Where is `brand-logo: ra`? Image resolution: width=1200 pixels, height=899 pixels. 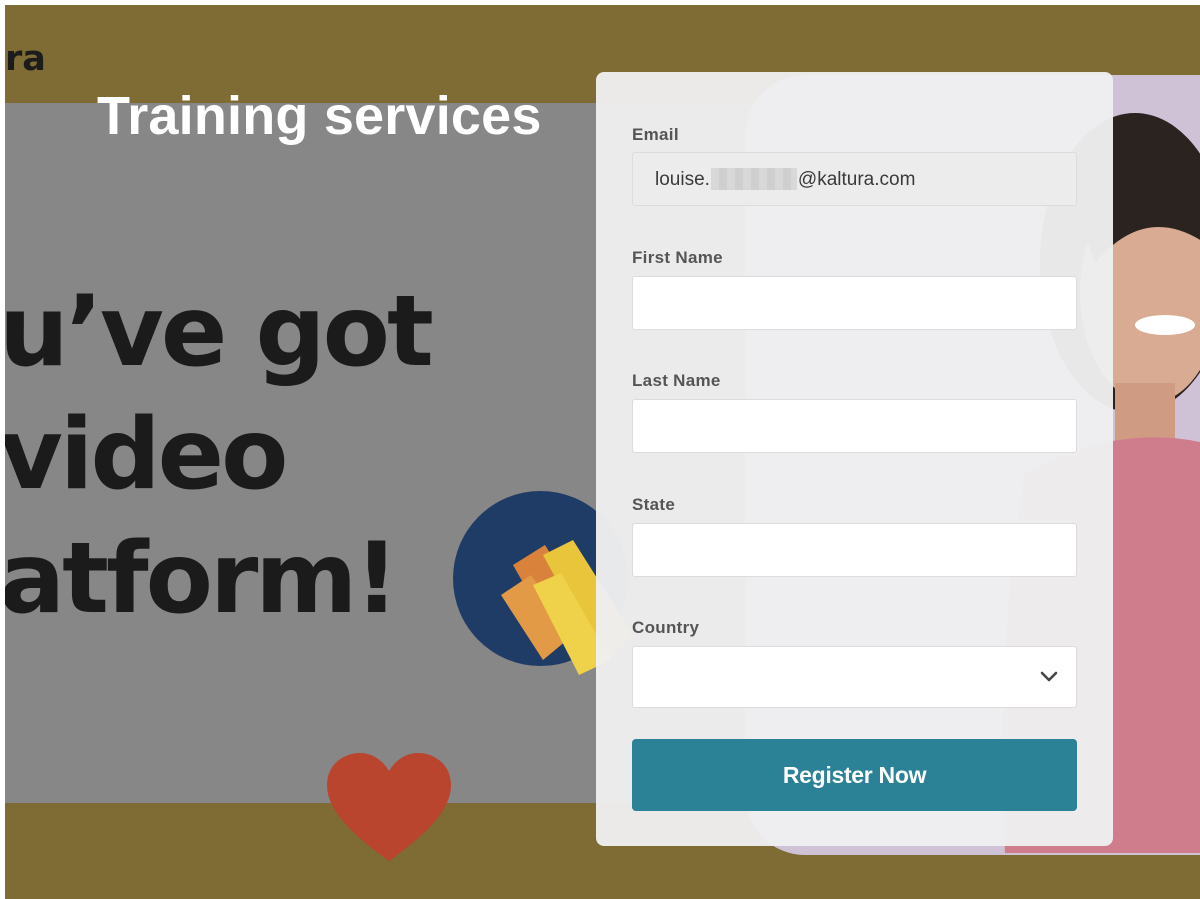 brand-logo: ra is located at coordinates (25, 59).